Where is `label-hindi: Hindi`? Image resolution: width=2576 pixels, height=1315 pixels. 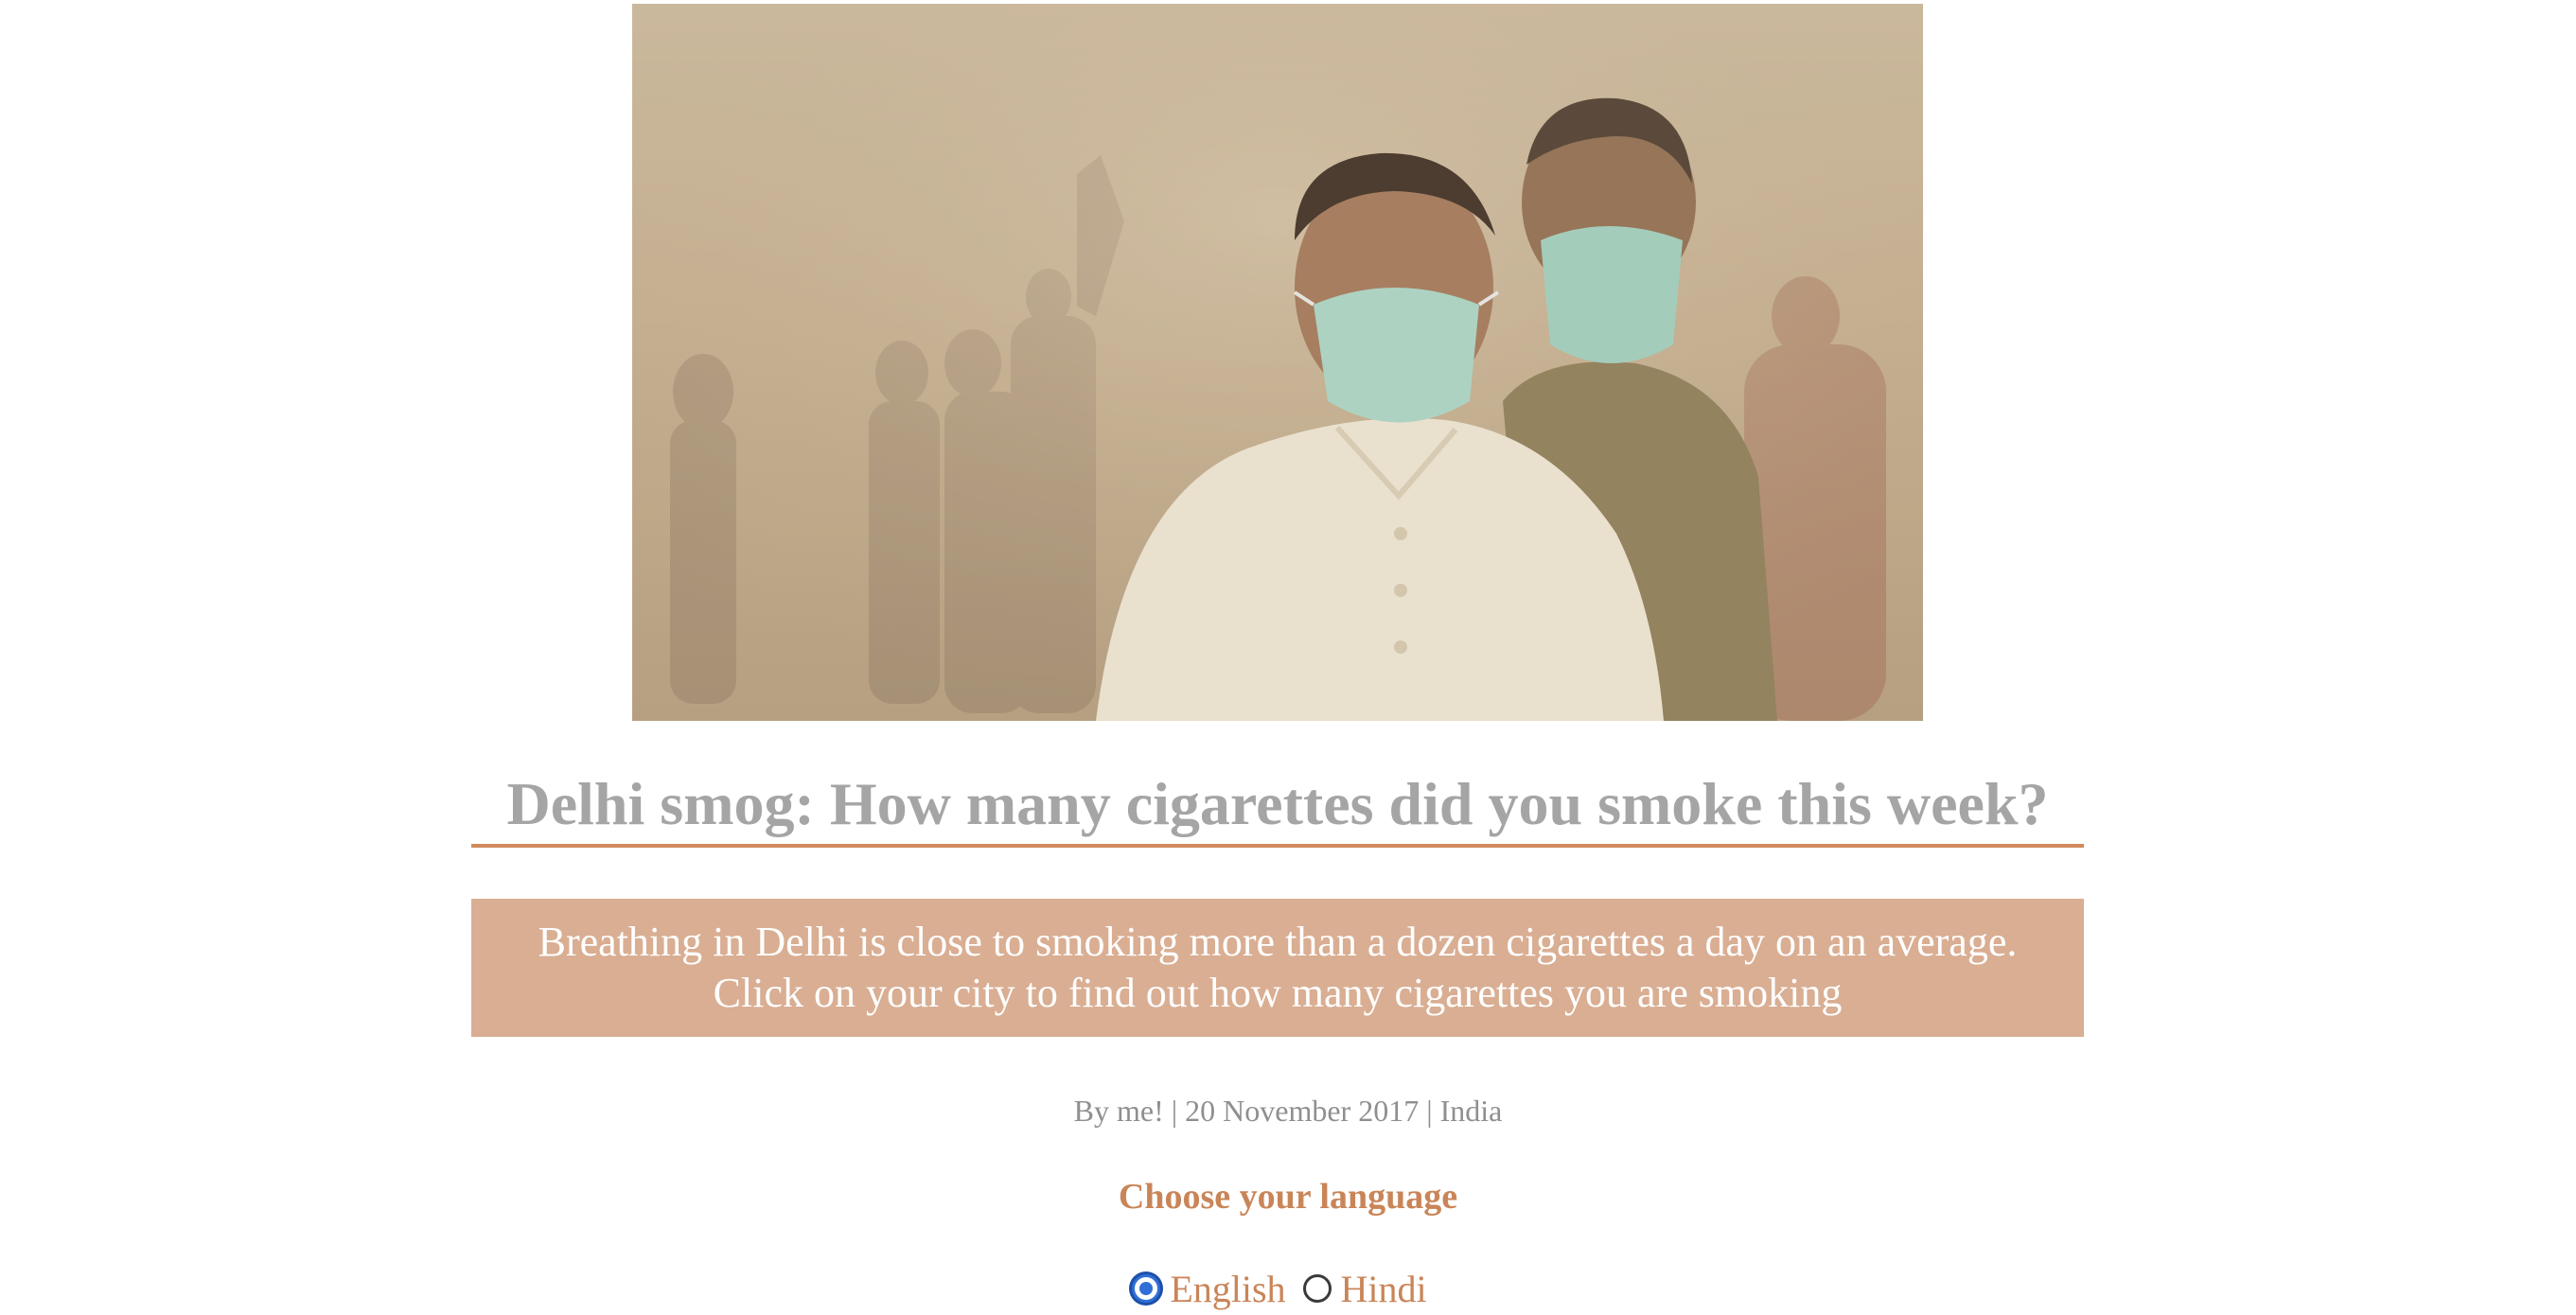
label-hindi: Hindi is located at coordinates (1384, 1289).